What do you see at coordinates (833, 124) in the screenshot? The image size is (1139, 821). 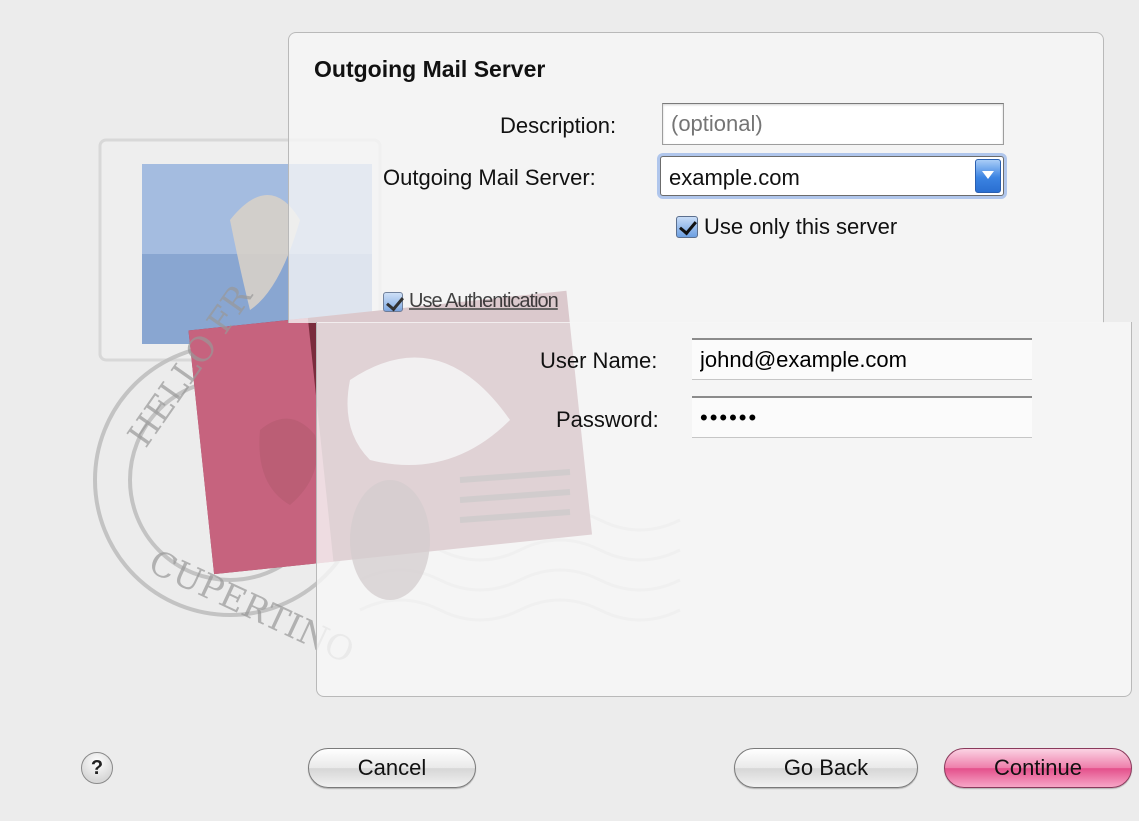 I see `description-field` at bounding box center [833, 124].